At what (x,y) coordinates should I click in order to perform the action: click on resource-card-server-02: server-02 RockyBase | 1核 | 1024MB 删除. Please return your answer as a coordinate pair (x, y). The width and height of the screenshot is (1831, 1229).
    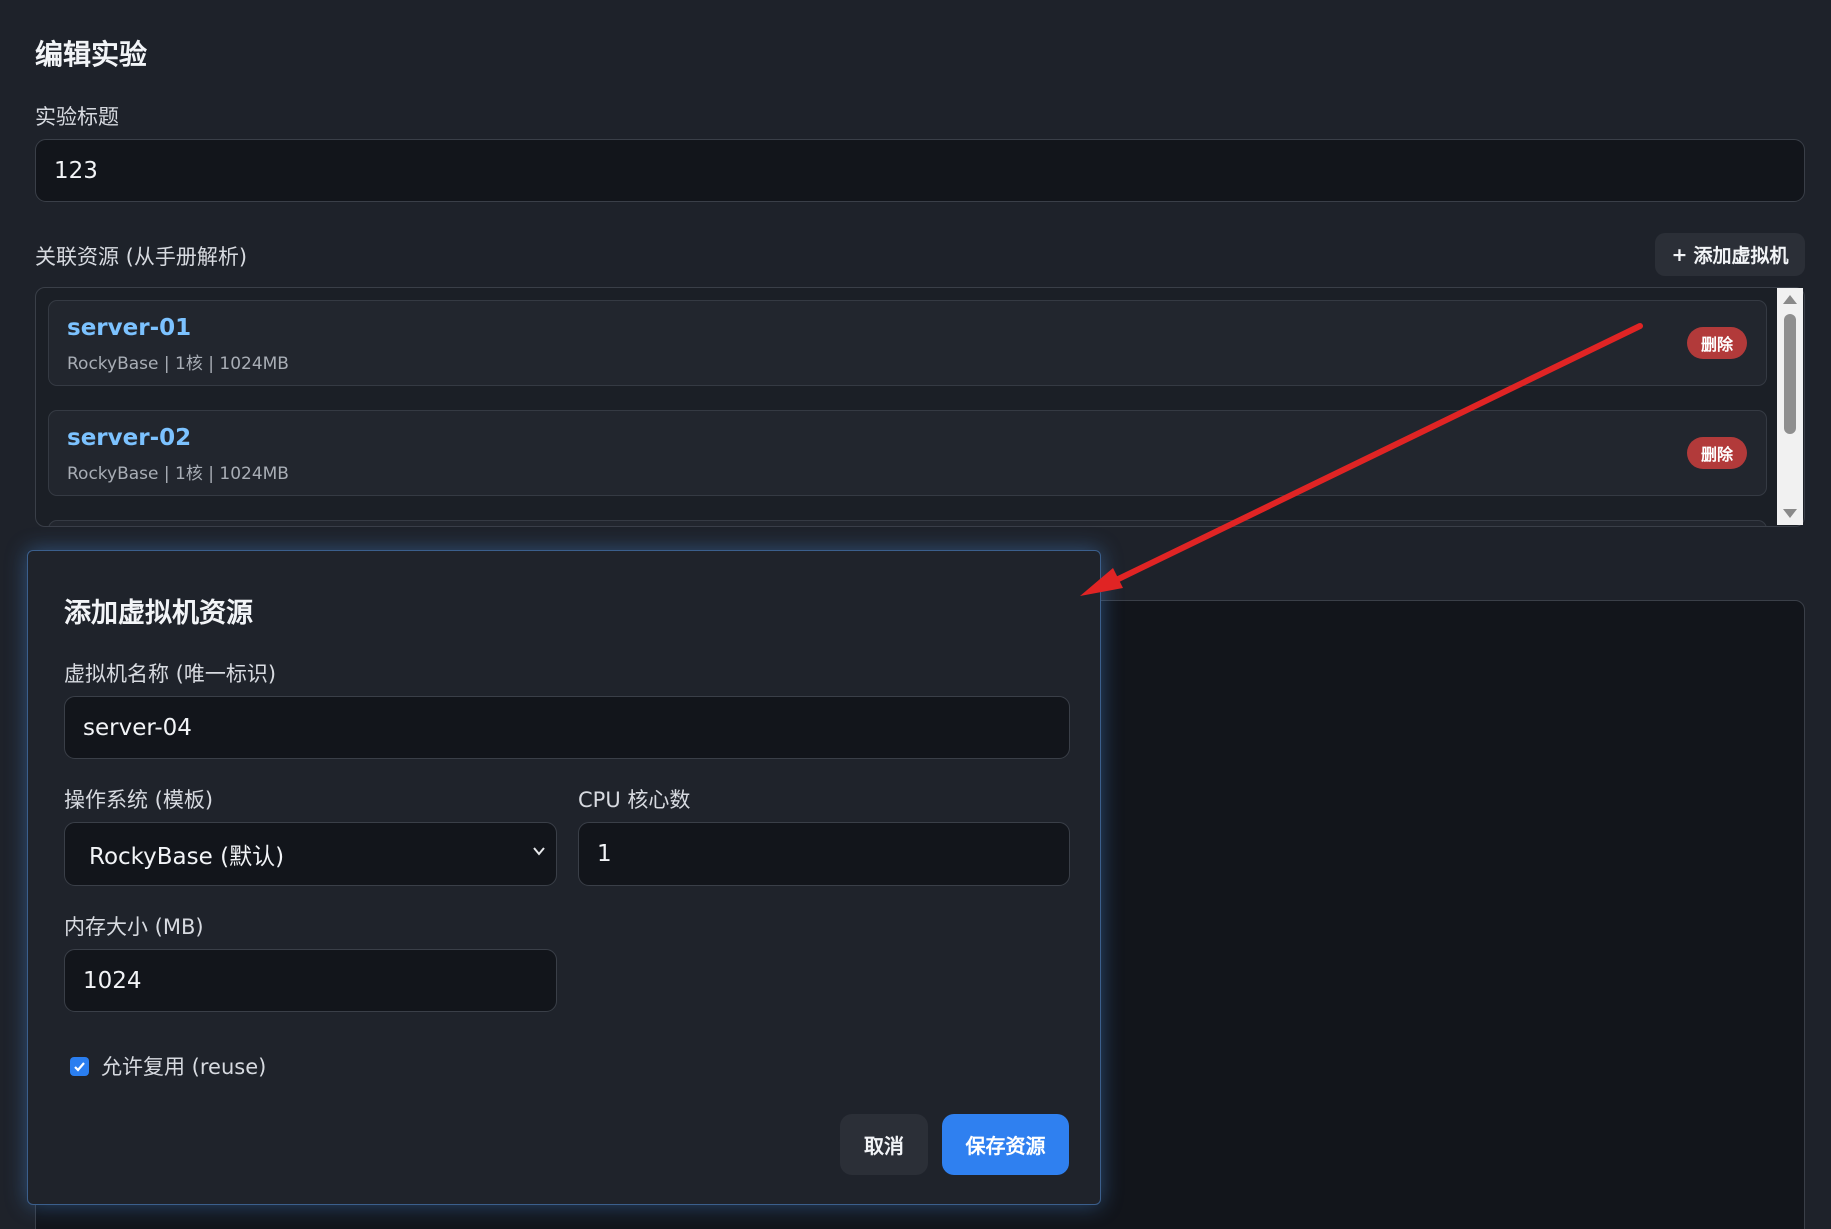
    Looking at the image, I should click on (907, 453).